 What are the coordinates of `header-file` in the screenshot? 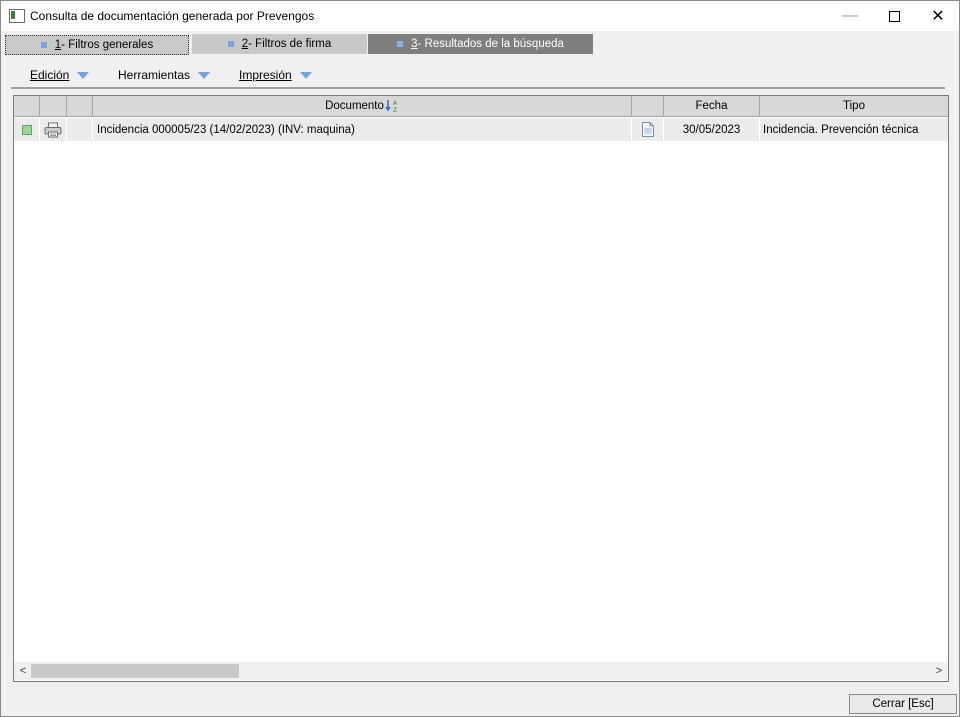 It's located at (648, 106).